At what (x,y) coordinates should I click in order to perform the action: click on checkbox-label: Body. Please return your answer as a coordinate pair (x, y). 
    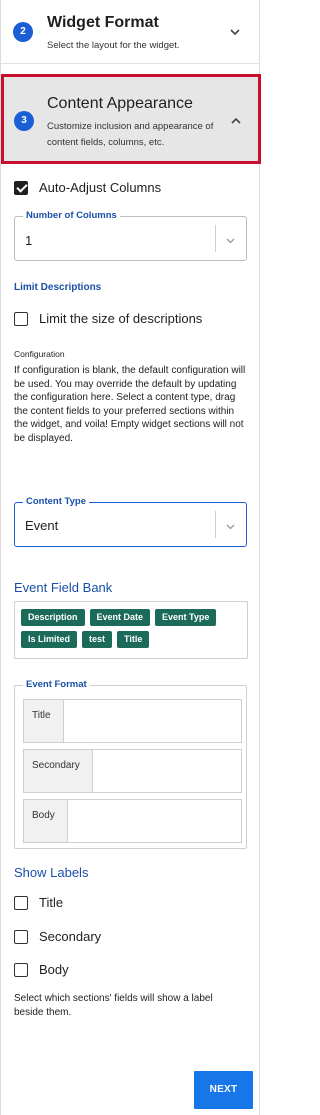
    Looking at the image, I should click on (54, 969).